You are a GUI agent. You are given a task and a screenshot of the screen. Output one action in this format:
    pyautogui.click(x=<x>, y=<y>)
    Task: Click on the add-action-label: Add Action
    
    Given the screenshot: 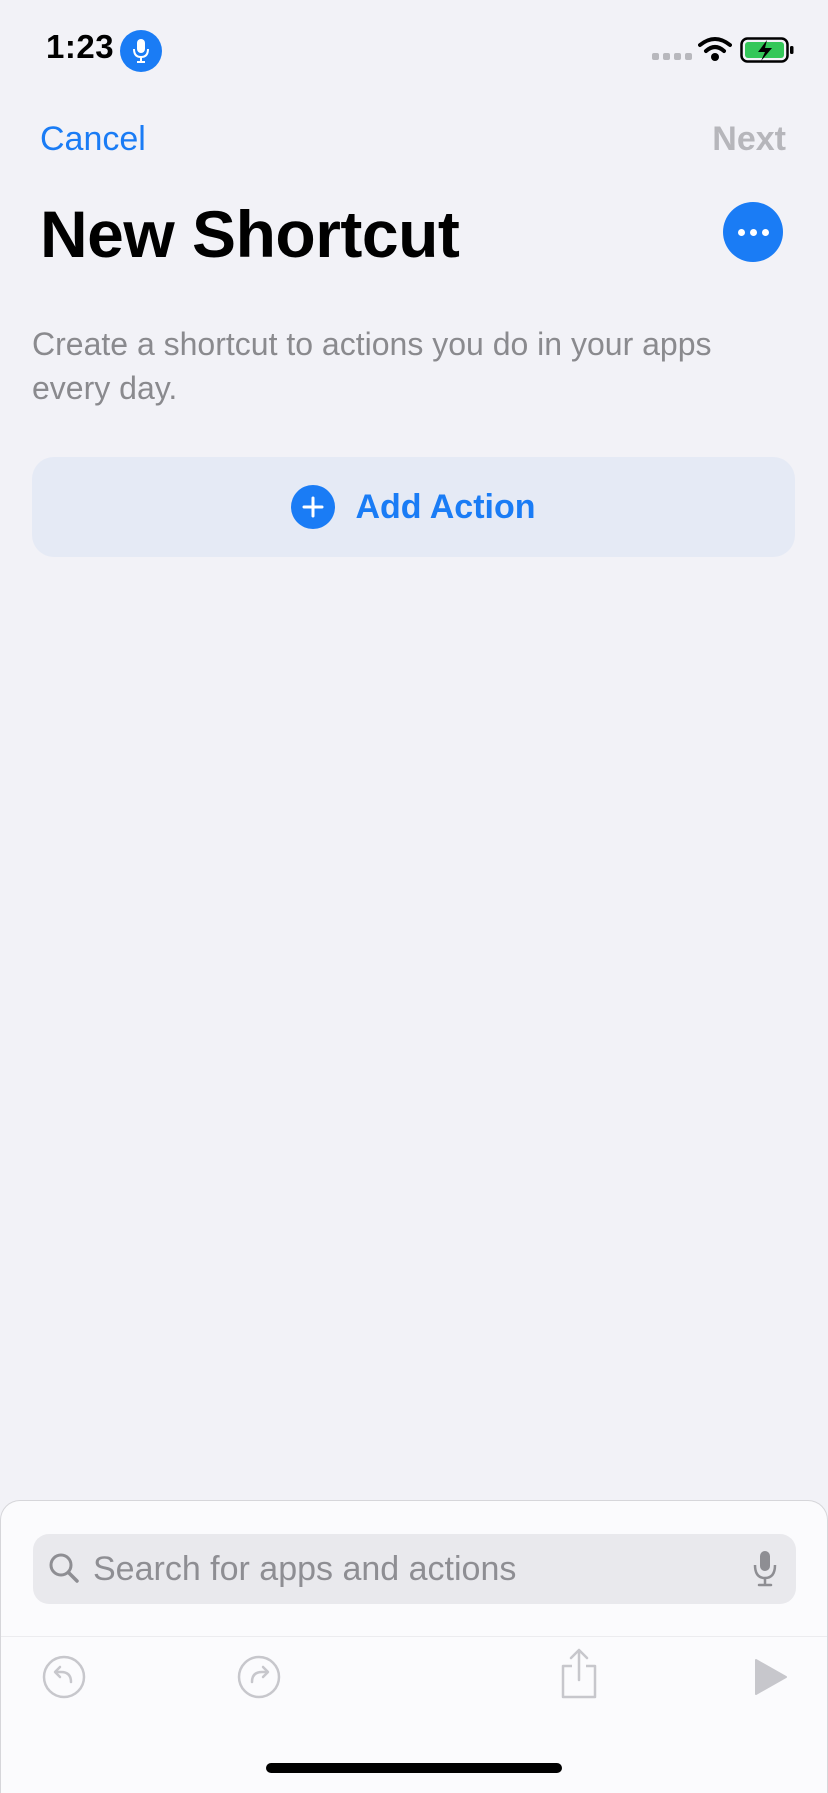 What is the action you would take?
    pyautogui.click(x=445, y=506)
    